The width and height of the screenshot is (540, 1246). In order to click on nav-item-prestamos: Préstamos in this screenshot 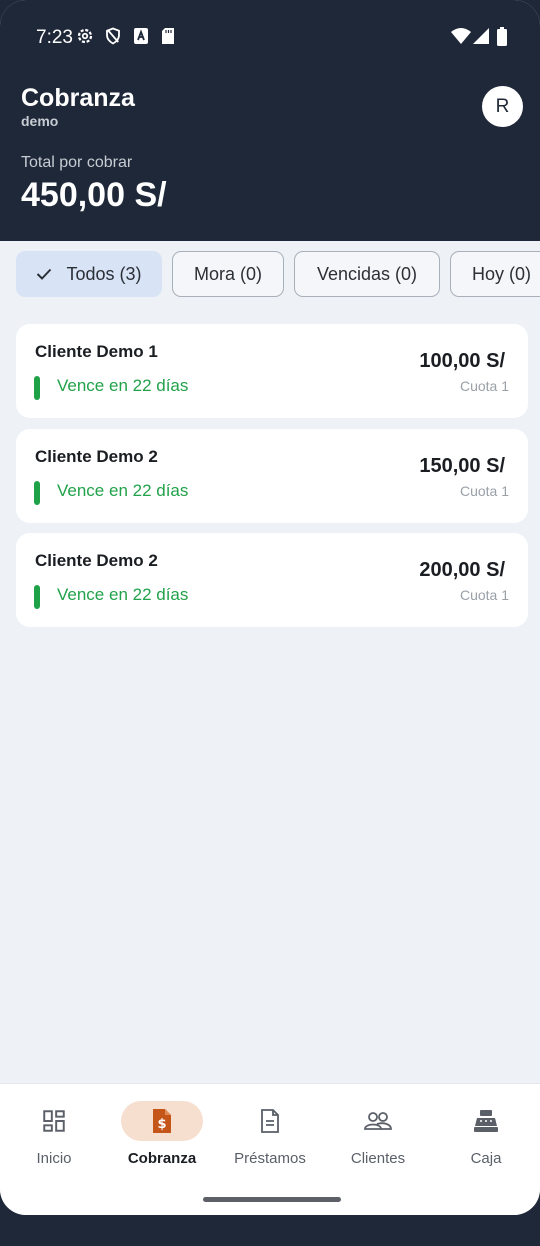, I will do `click(270, 1134)`.